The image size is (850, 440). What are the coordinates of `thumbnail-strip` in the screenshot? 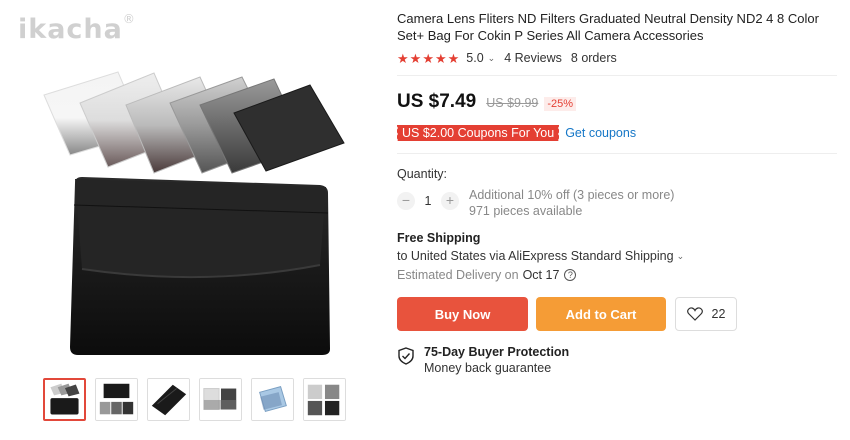 It's located at (194, 399).